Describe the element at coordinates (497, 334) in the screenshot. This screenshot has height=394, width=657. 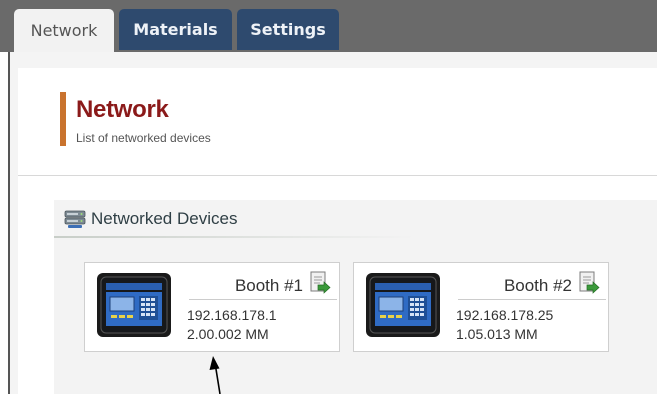
I see `device-version: 1.05.013 MM` at that location.